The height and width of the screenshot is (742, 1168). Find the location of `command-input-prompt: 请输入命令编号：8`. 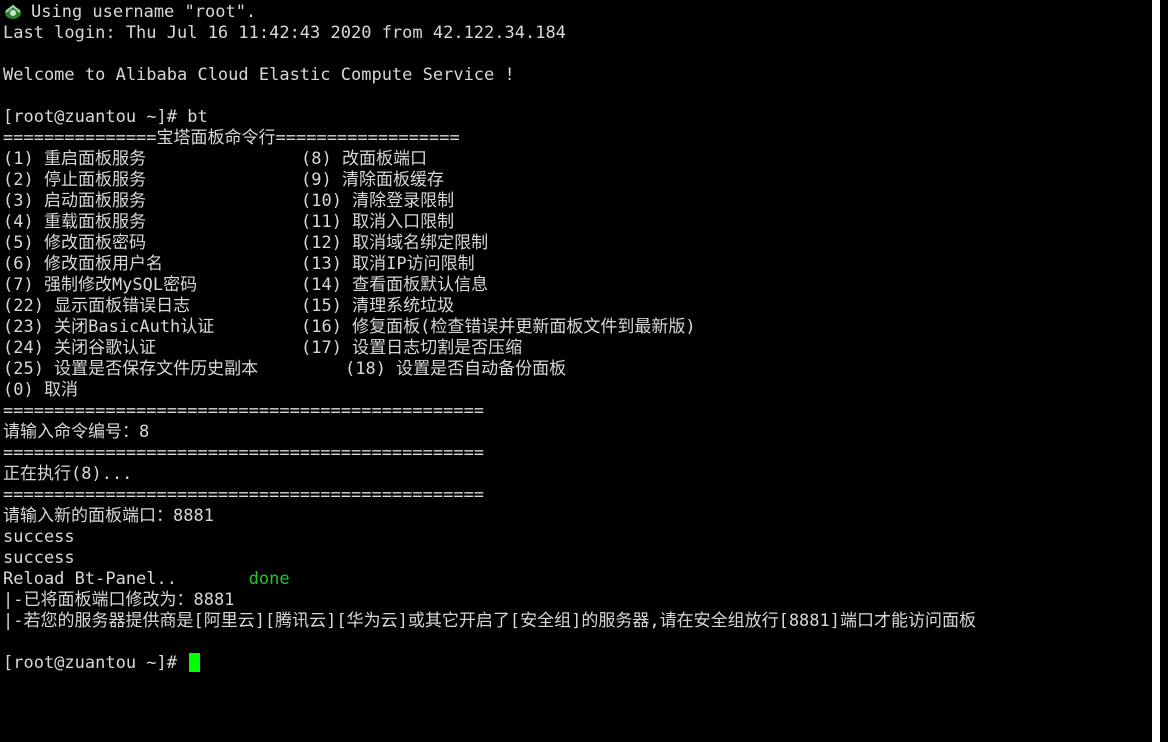

command-input-prompt: 请输入命令编号：8 is located at coordinates (76, 432).